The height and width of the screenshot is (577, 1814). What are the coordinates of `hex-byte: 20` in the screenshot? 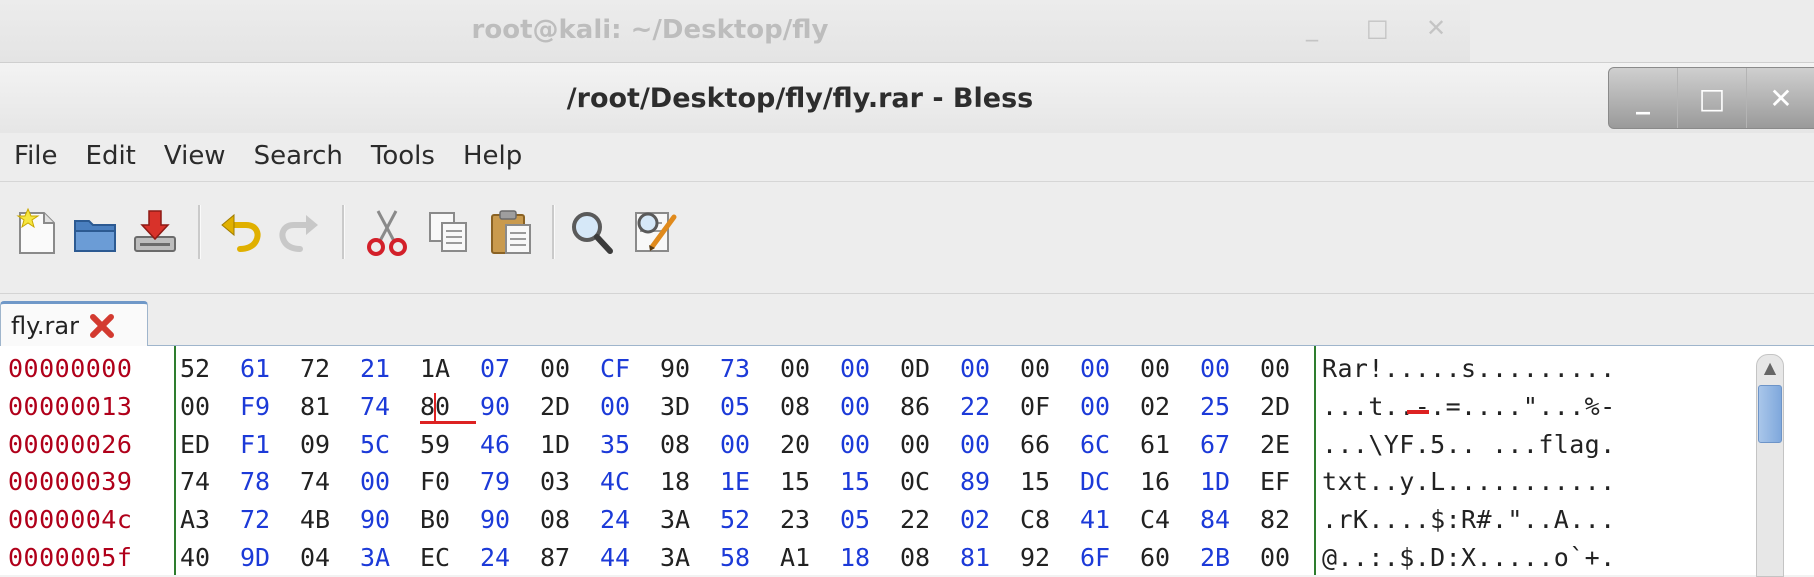 It's located at (810, 445).